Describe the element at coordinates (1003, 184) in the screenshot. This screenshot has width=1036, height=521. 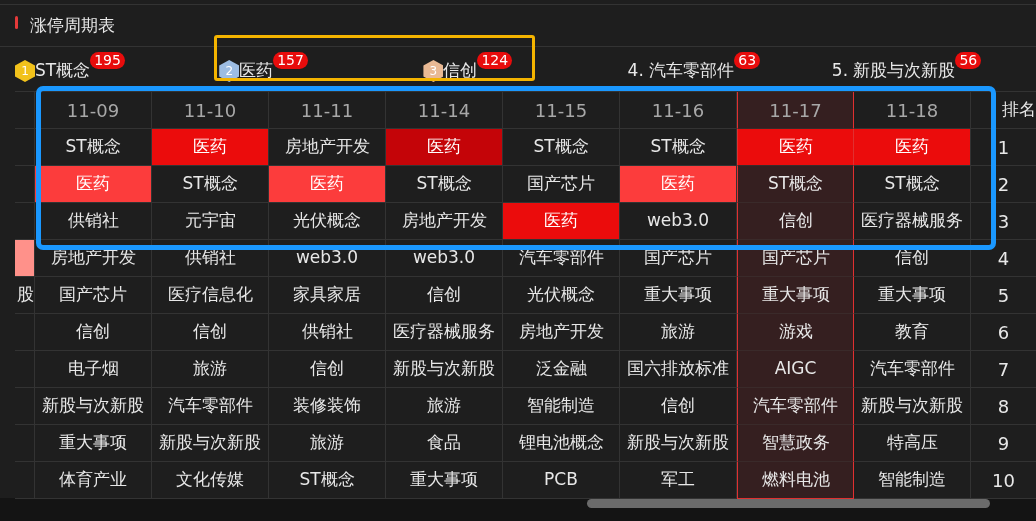
I see `rank-number: 2` at that location.